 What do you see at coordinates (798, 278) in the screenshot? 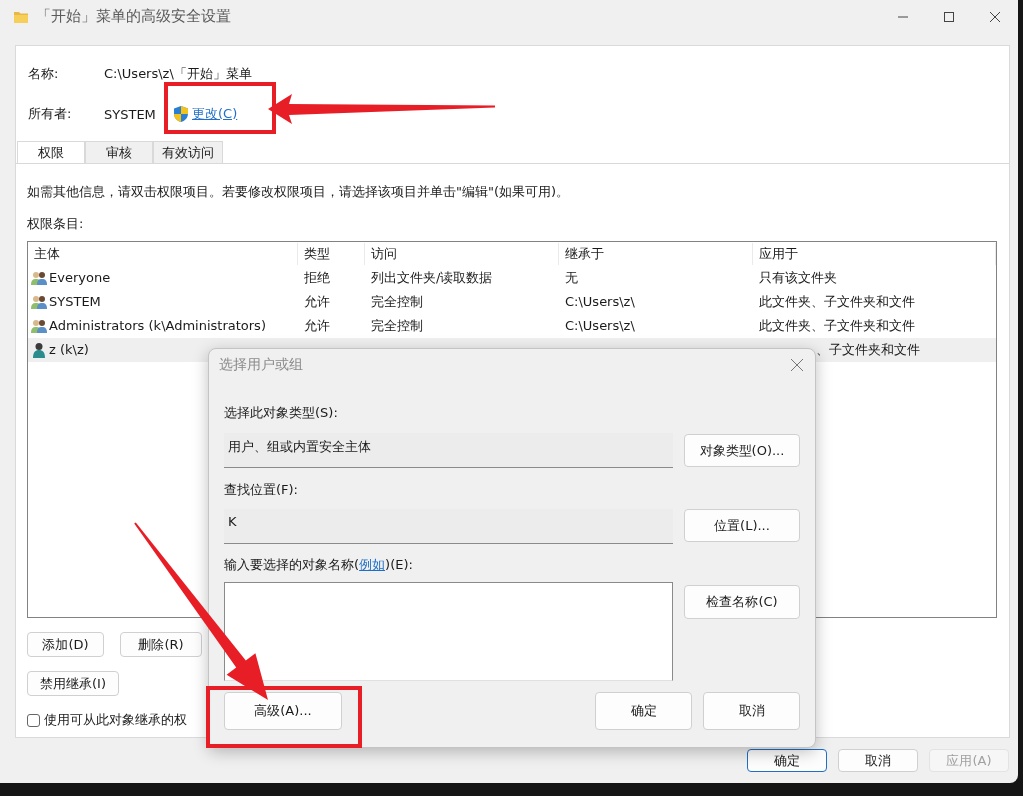
I see `table-cell-text: 只有该文件夹` at bounding box center [798, 278].